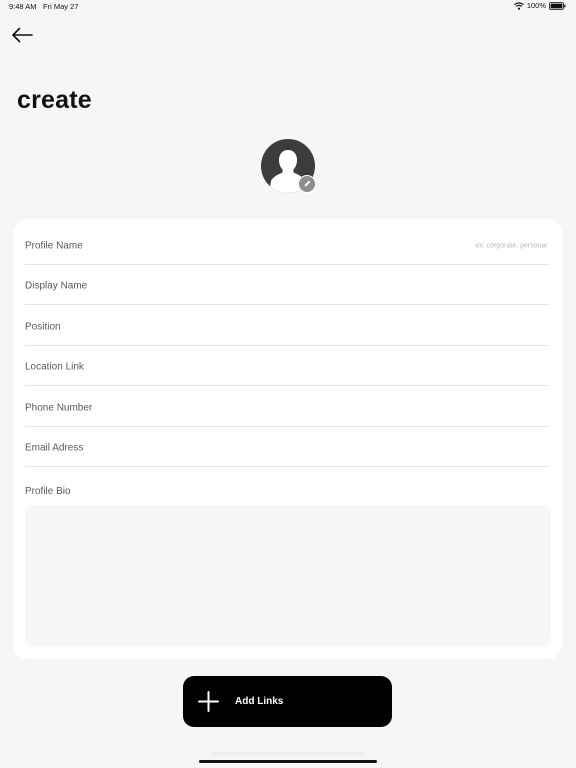  I want to click on phone-number-input, so click(287, 406).